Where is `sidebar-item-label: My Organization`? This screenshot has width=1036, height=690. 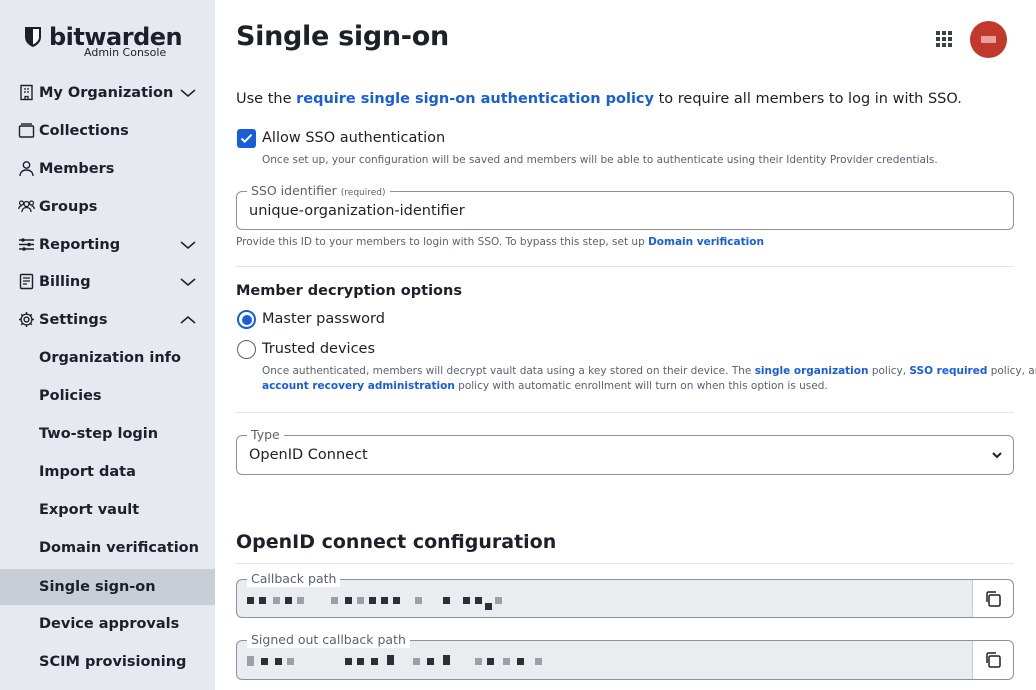 sidebar-item-label: My Organization is located at coordinates (106, 93).